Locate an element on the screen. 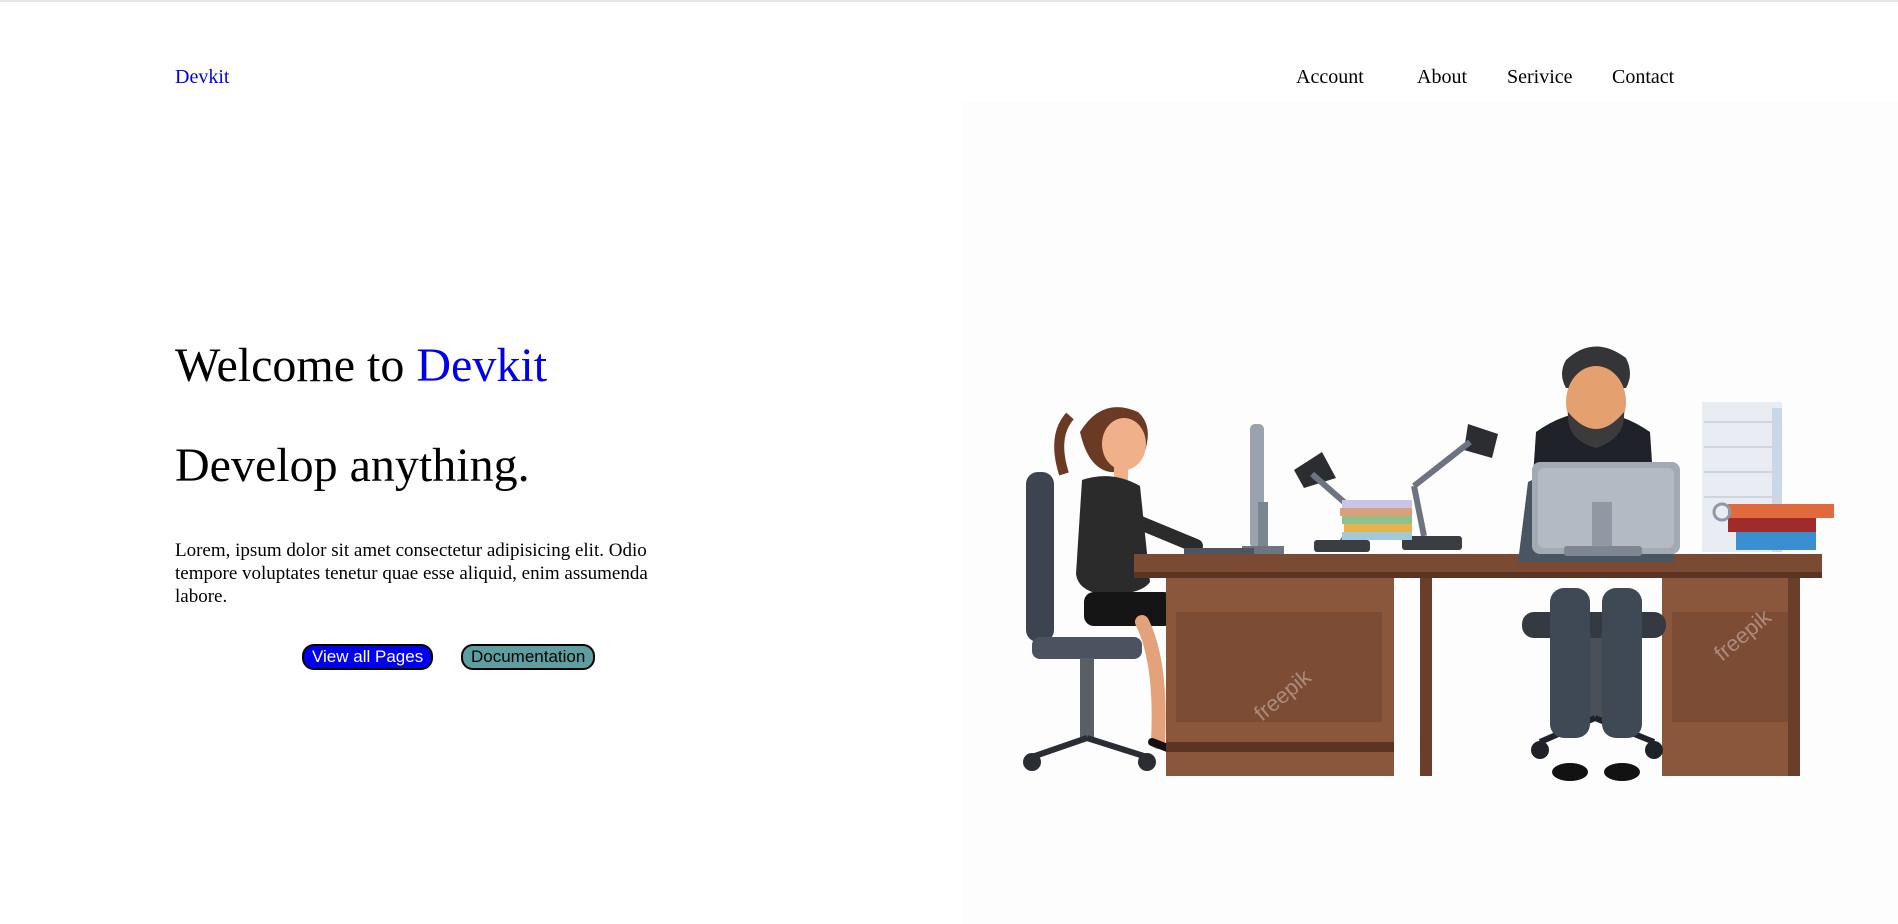  documentation-button: Documentation is located at coordinates (528, 657).